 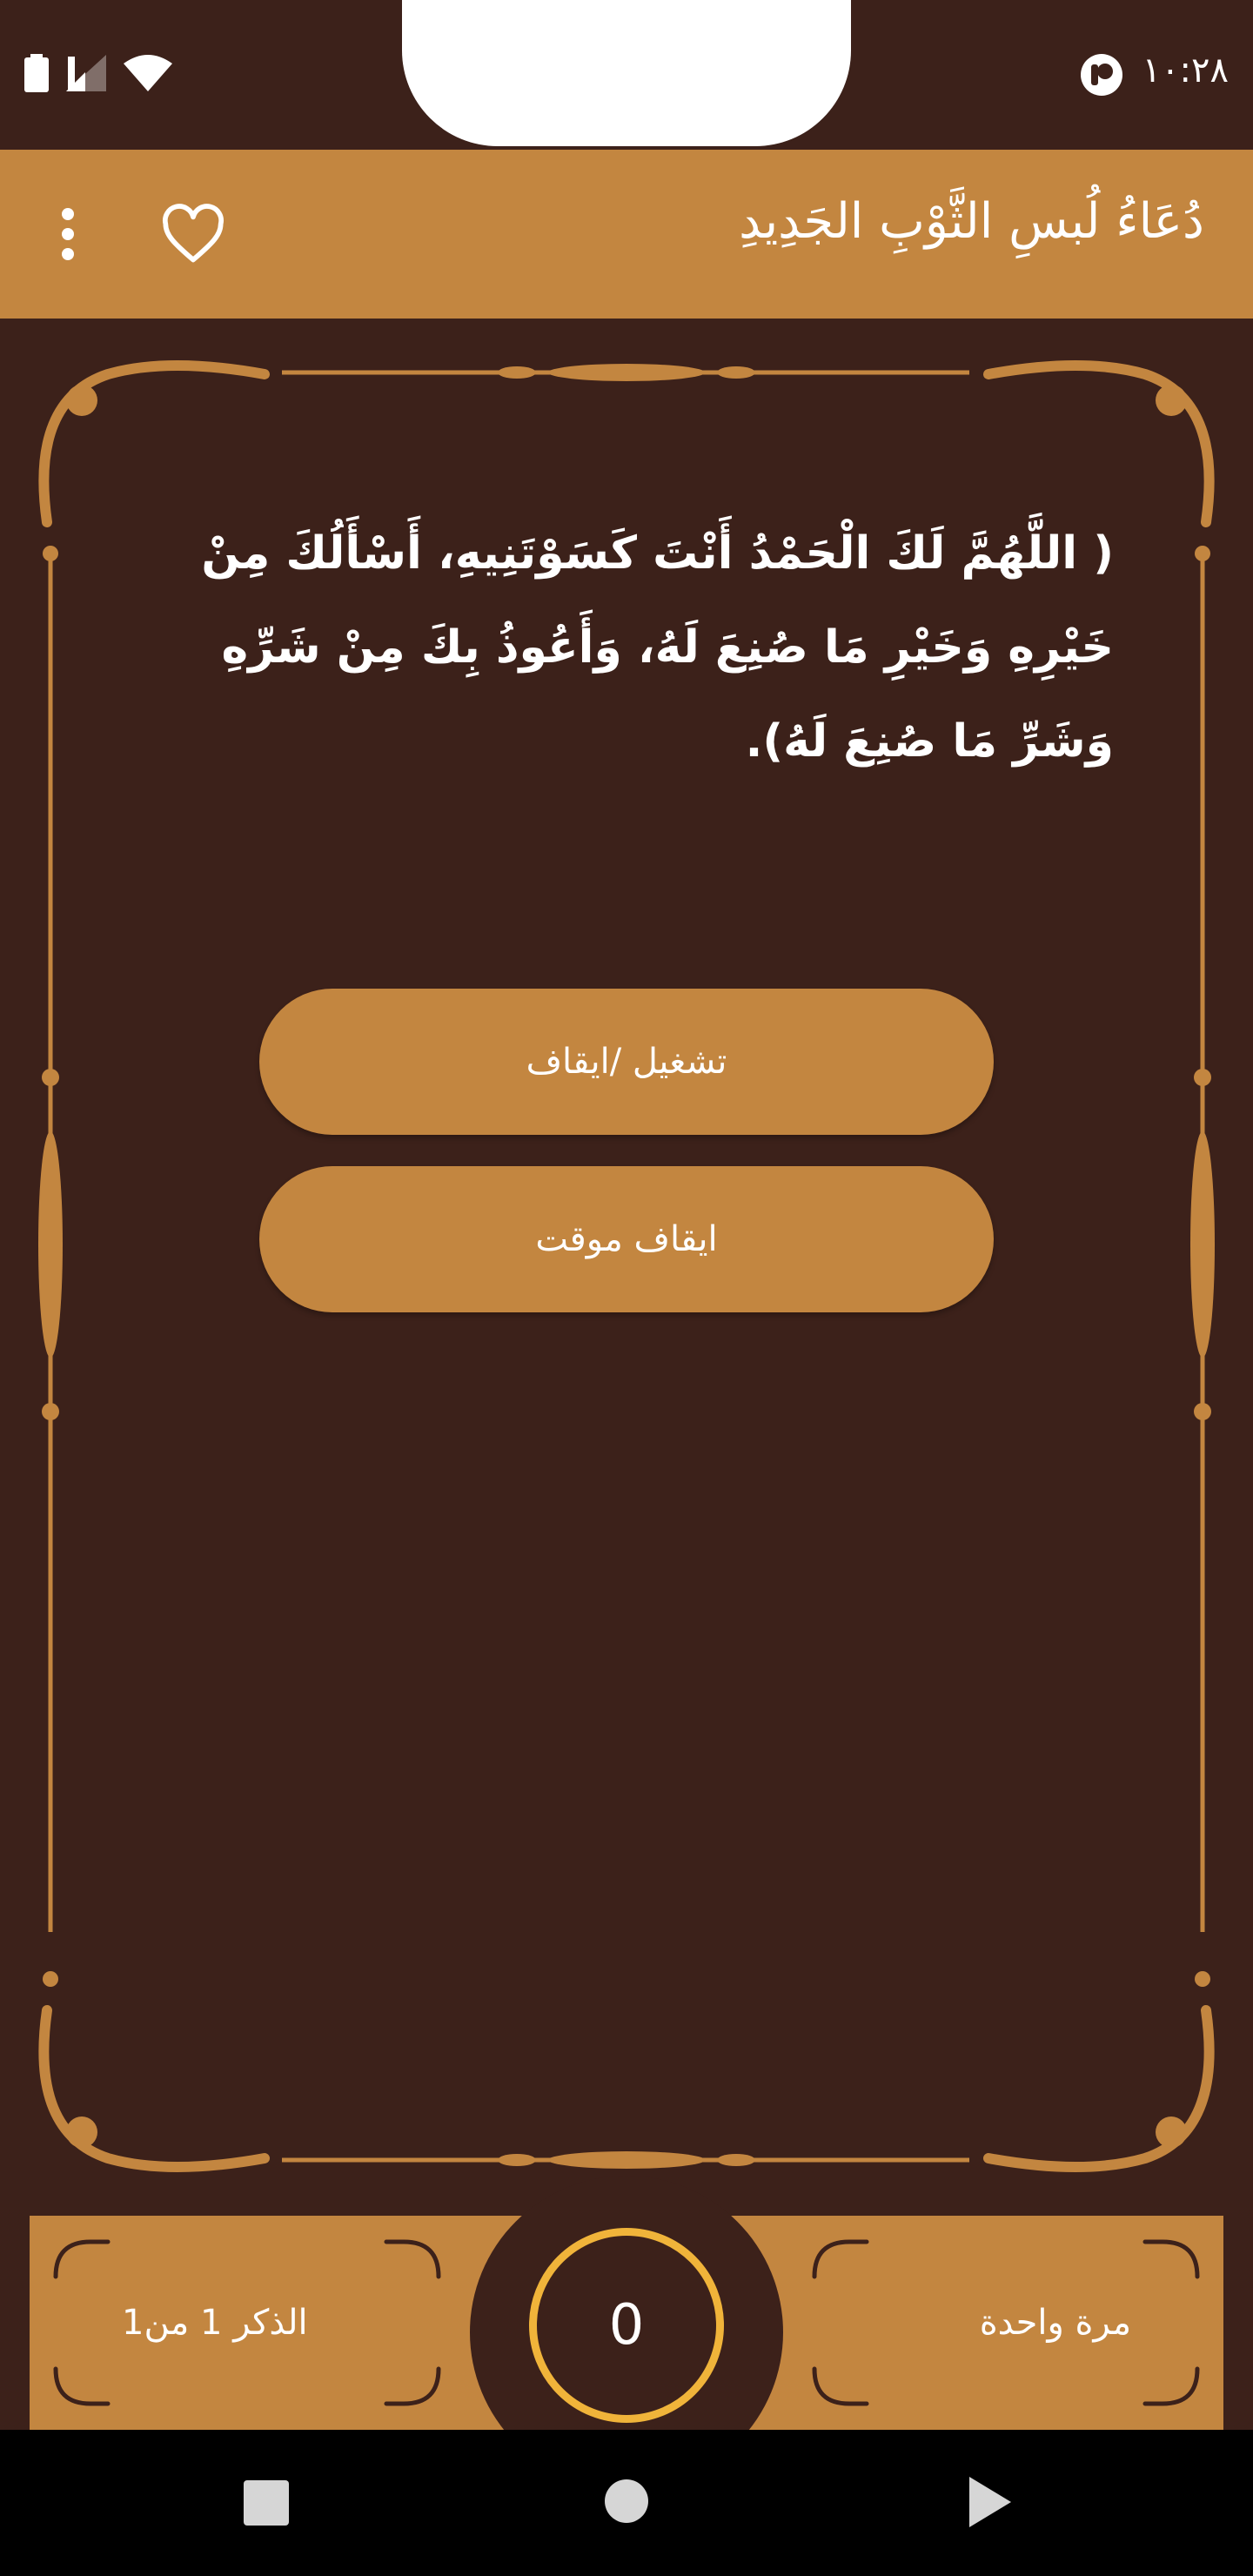 I want to click on navigation-bar, so click(x=626, y=2503).